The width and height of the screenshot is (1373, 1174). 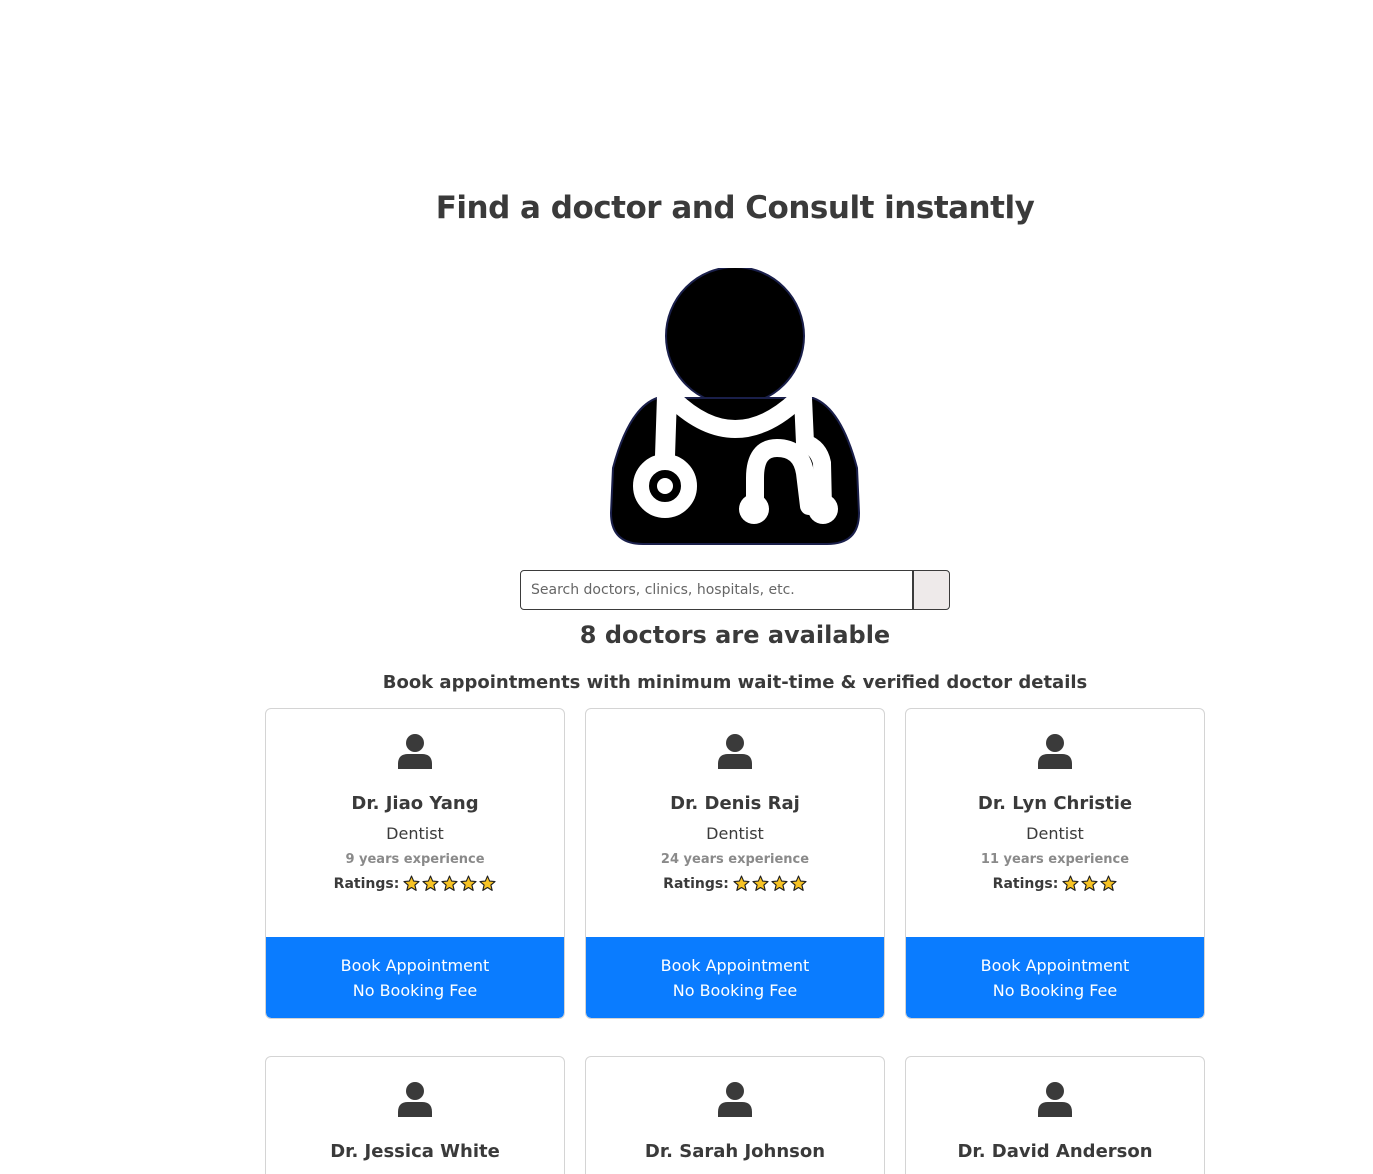 I want to click on search-button, so click(x=931, y=590).